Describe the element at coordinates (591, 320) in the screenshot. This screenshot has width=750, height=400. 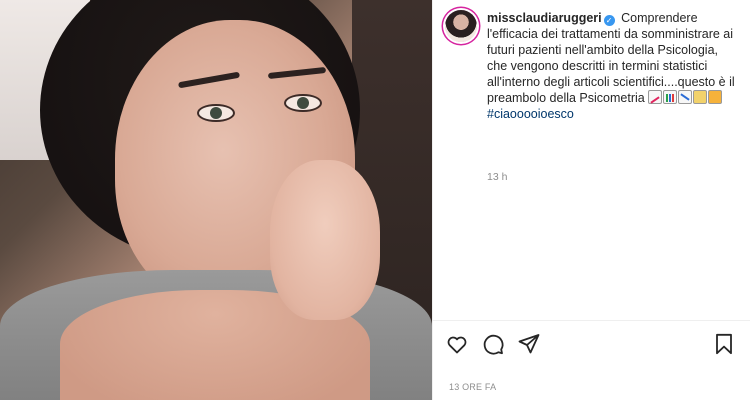
I see `divider` at that location.